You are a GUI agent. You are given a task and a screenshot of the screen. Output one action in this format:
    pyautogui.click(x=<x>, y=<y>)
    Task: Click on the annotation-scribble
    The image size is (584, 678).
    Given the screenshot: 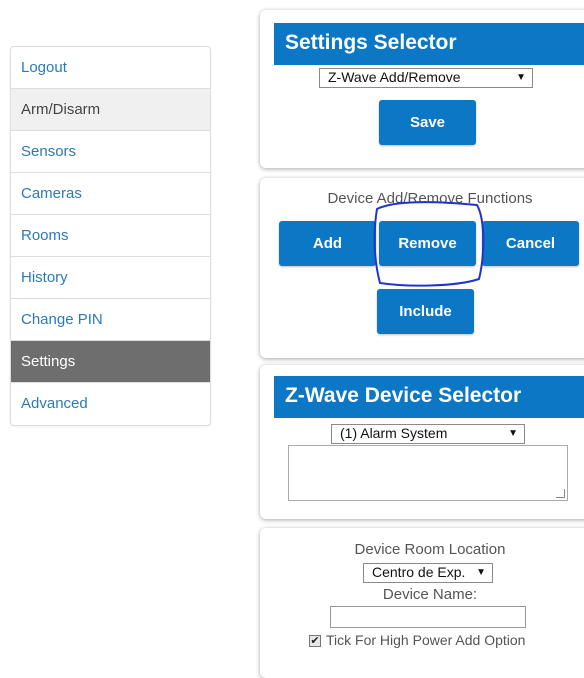 What is the action you would take?
    pyautogui.click(x=429, y=244)
    